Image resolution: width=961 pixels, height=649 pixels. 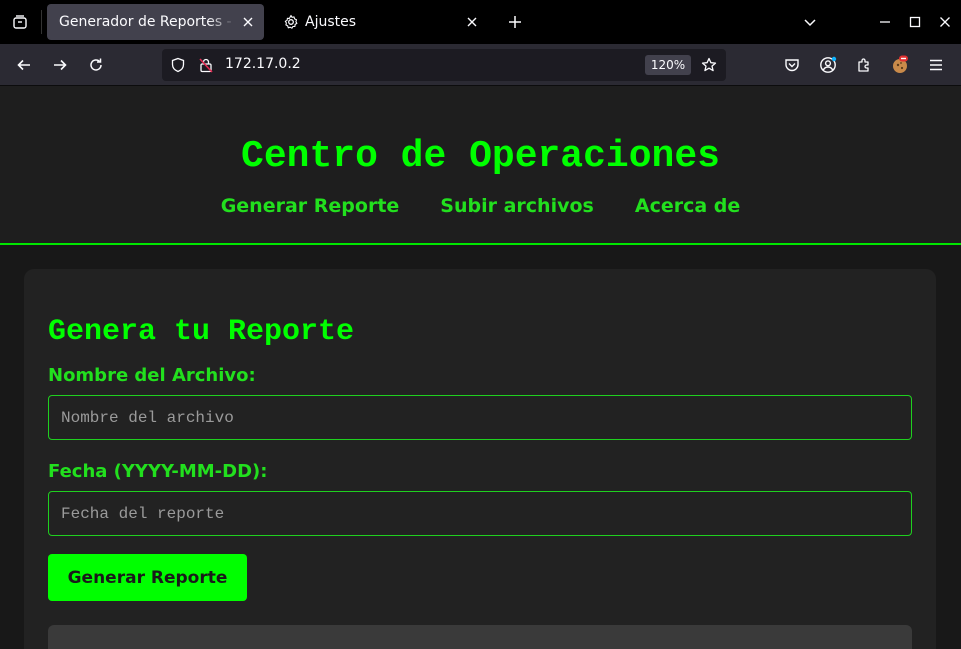 What do you see at coordinates (515, 22) in the screenshot?
I see `new-tab-button` at bounding box center [515, 22].